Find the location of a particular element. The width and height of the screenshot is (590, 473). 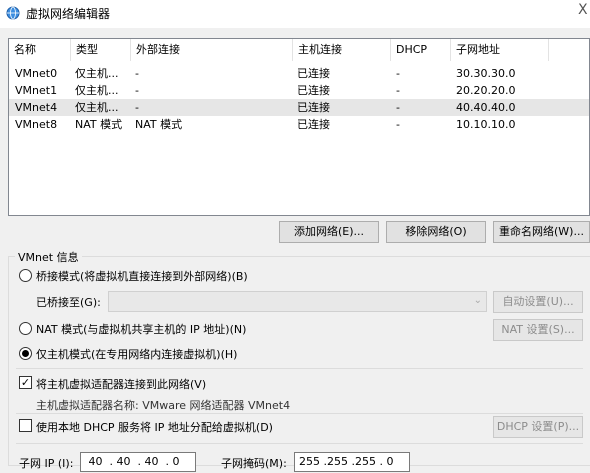

column-header-host: 主机连接 is located at coordinates (342, 50).